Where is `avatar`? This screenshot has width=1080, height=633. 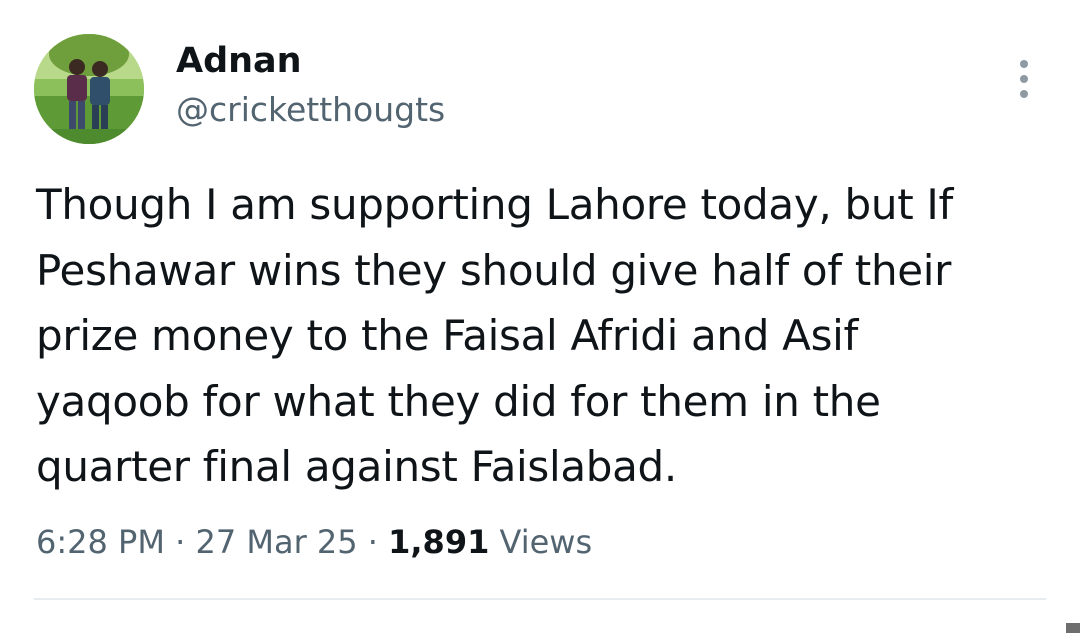 avatar is located at coordinates (89, 89).